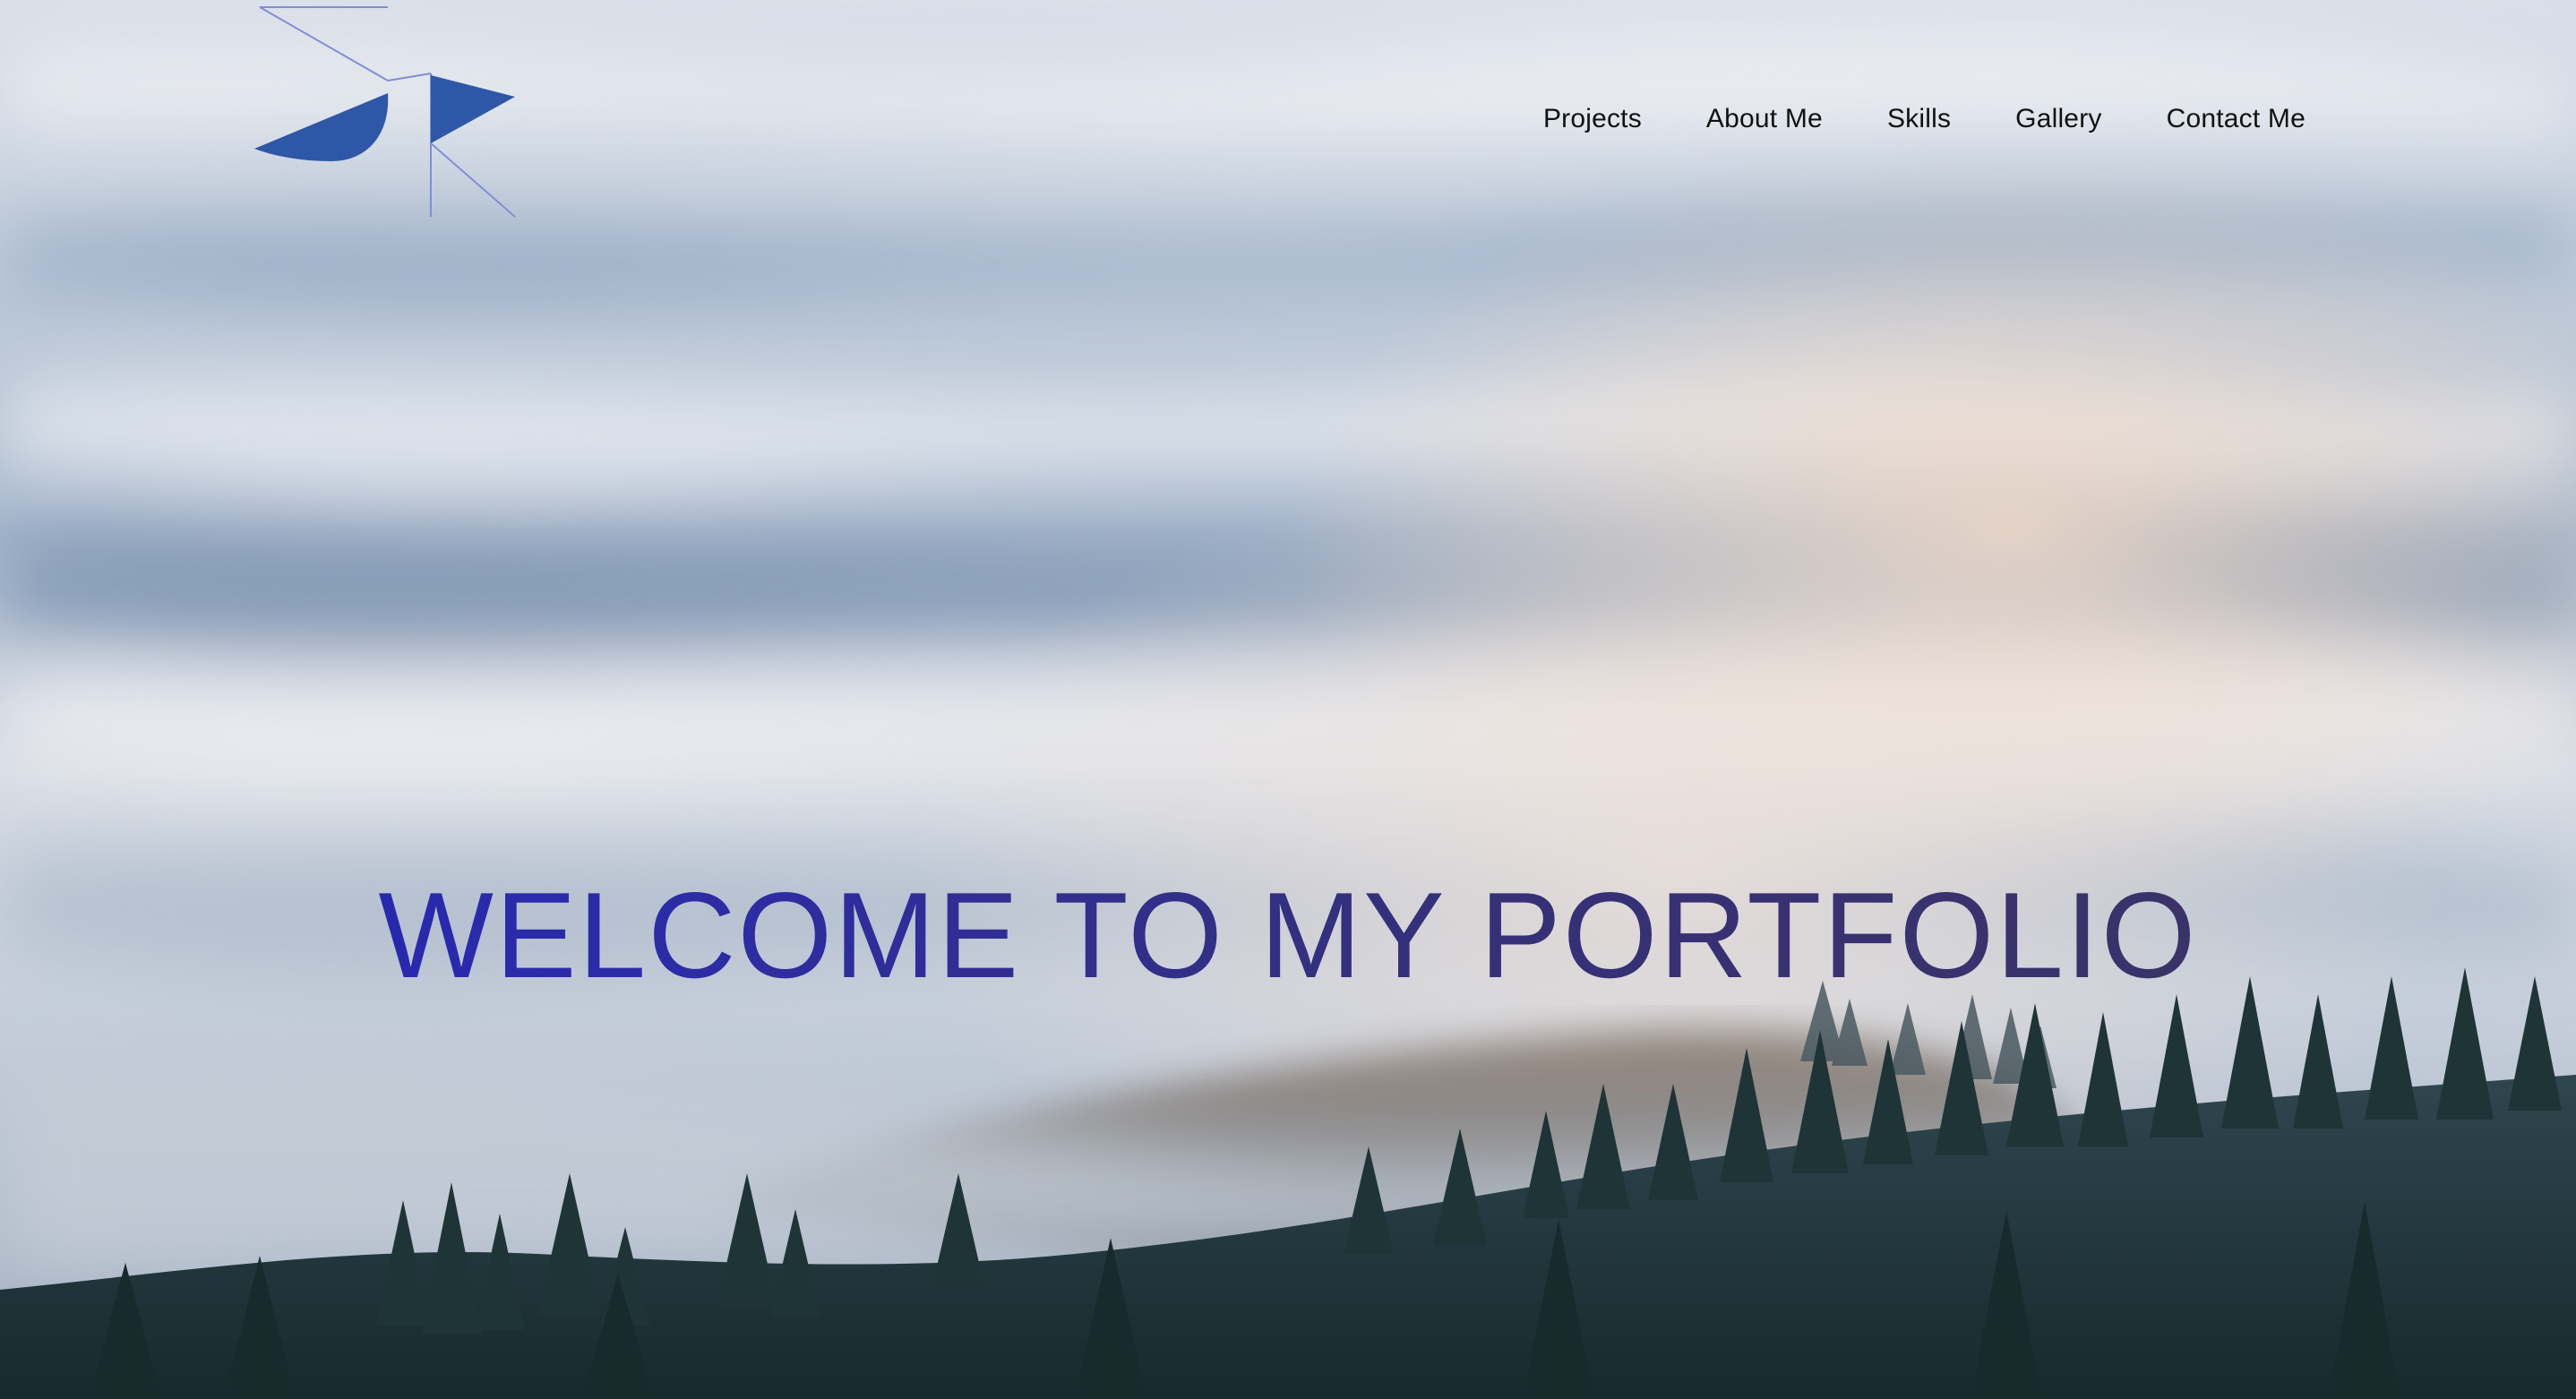 This screenshot has width=2576, height=1399. I want to click on jr-geometric-logo-icon, so click(385, 112).